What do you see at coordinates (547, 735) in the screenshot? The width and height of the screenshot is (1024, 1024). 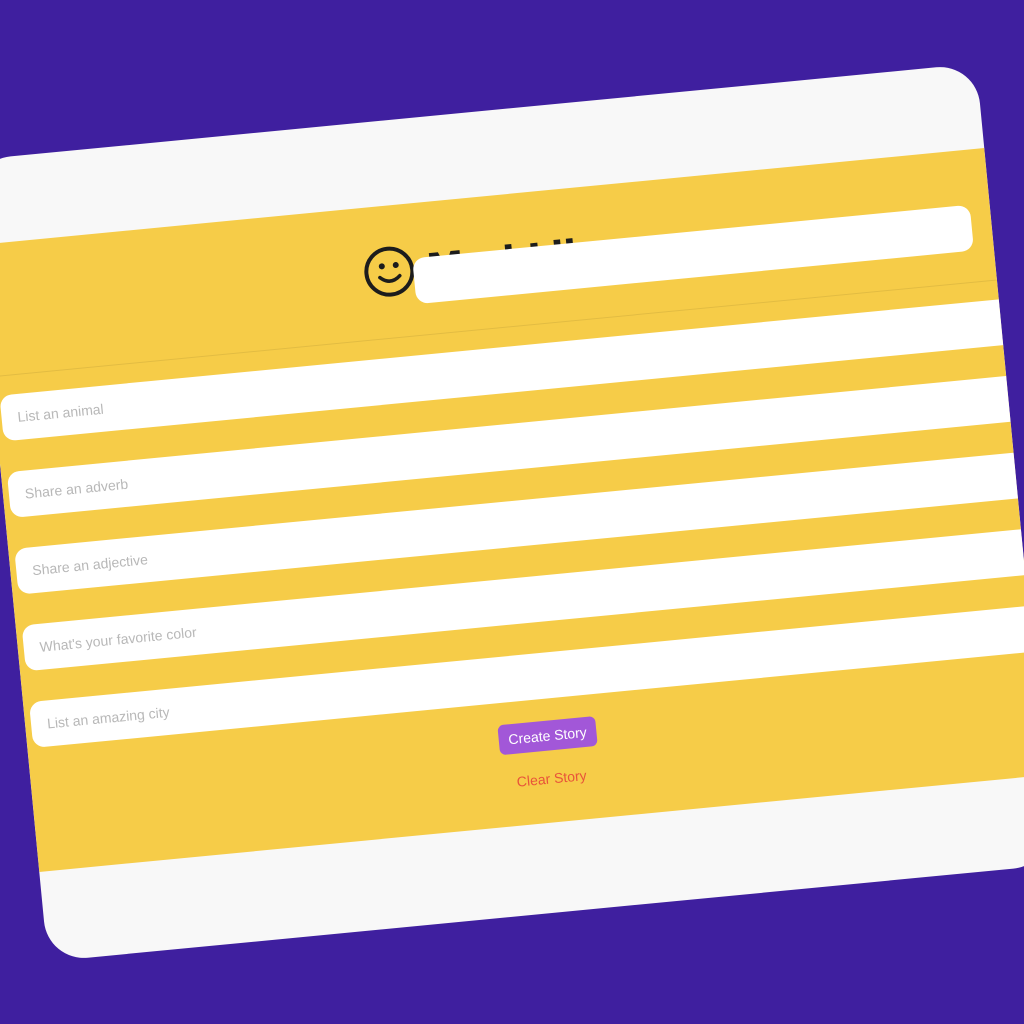 I see `create-story-button: Create Story` at bounding box center [547, 735].